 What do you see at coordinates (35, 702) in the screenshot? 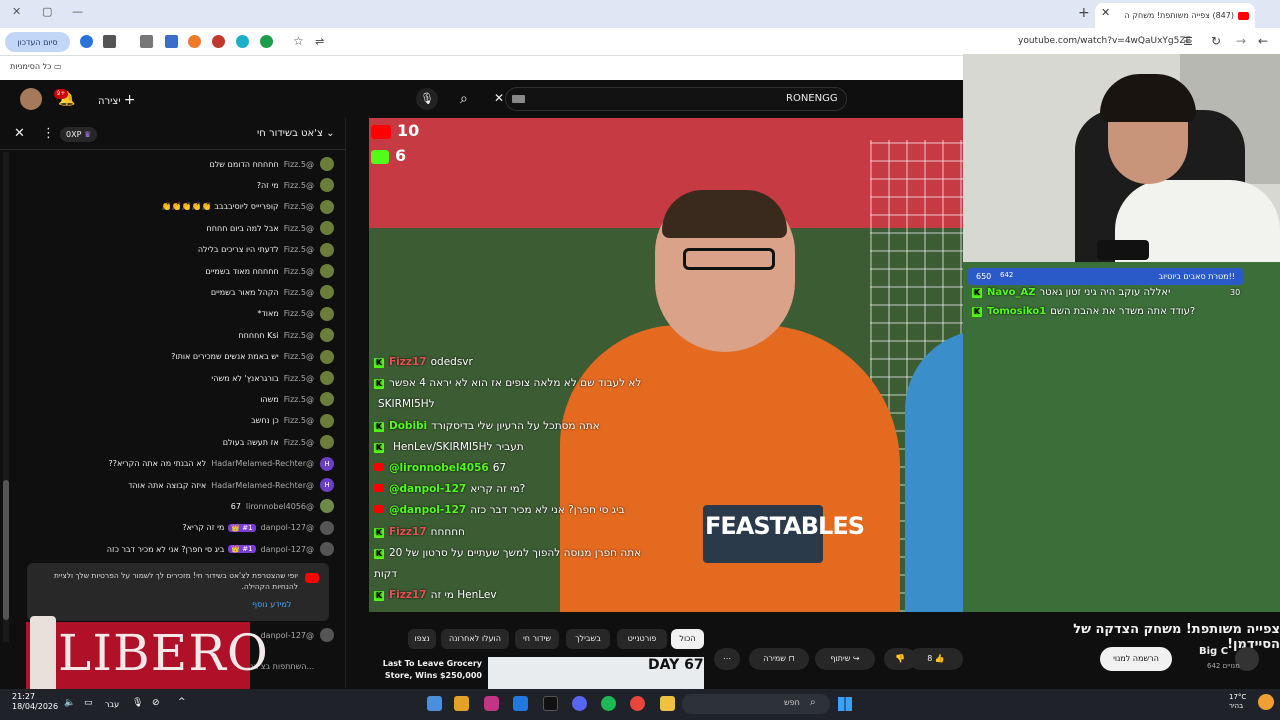
I see `clock: 21:27 18/04/2026` at bounding box center [35, 702].